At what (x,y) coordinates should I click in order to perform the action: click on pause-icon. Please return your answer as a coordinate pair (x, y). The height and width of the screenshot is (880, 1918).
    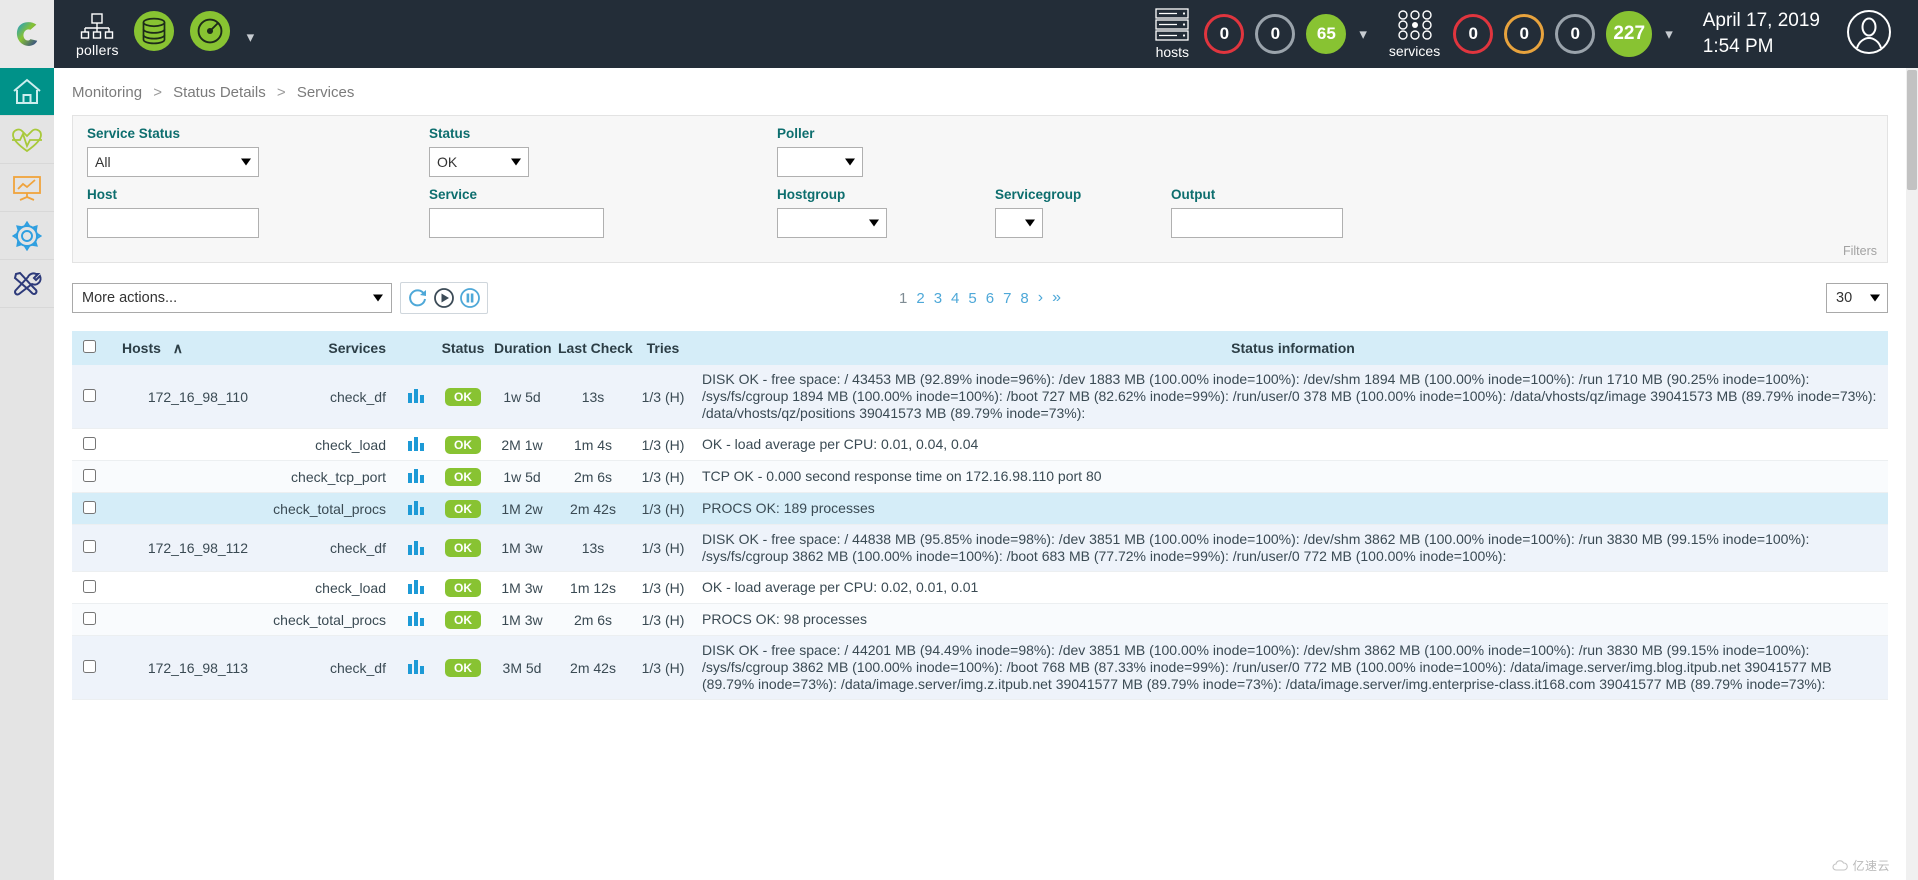
    Looking at the image, I should click on (470, 298).